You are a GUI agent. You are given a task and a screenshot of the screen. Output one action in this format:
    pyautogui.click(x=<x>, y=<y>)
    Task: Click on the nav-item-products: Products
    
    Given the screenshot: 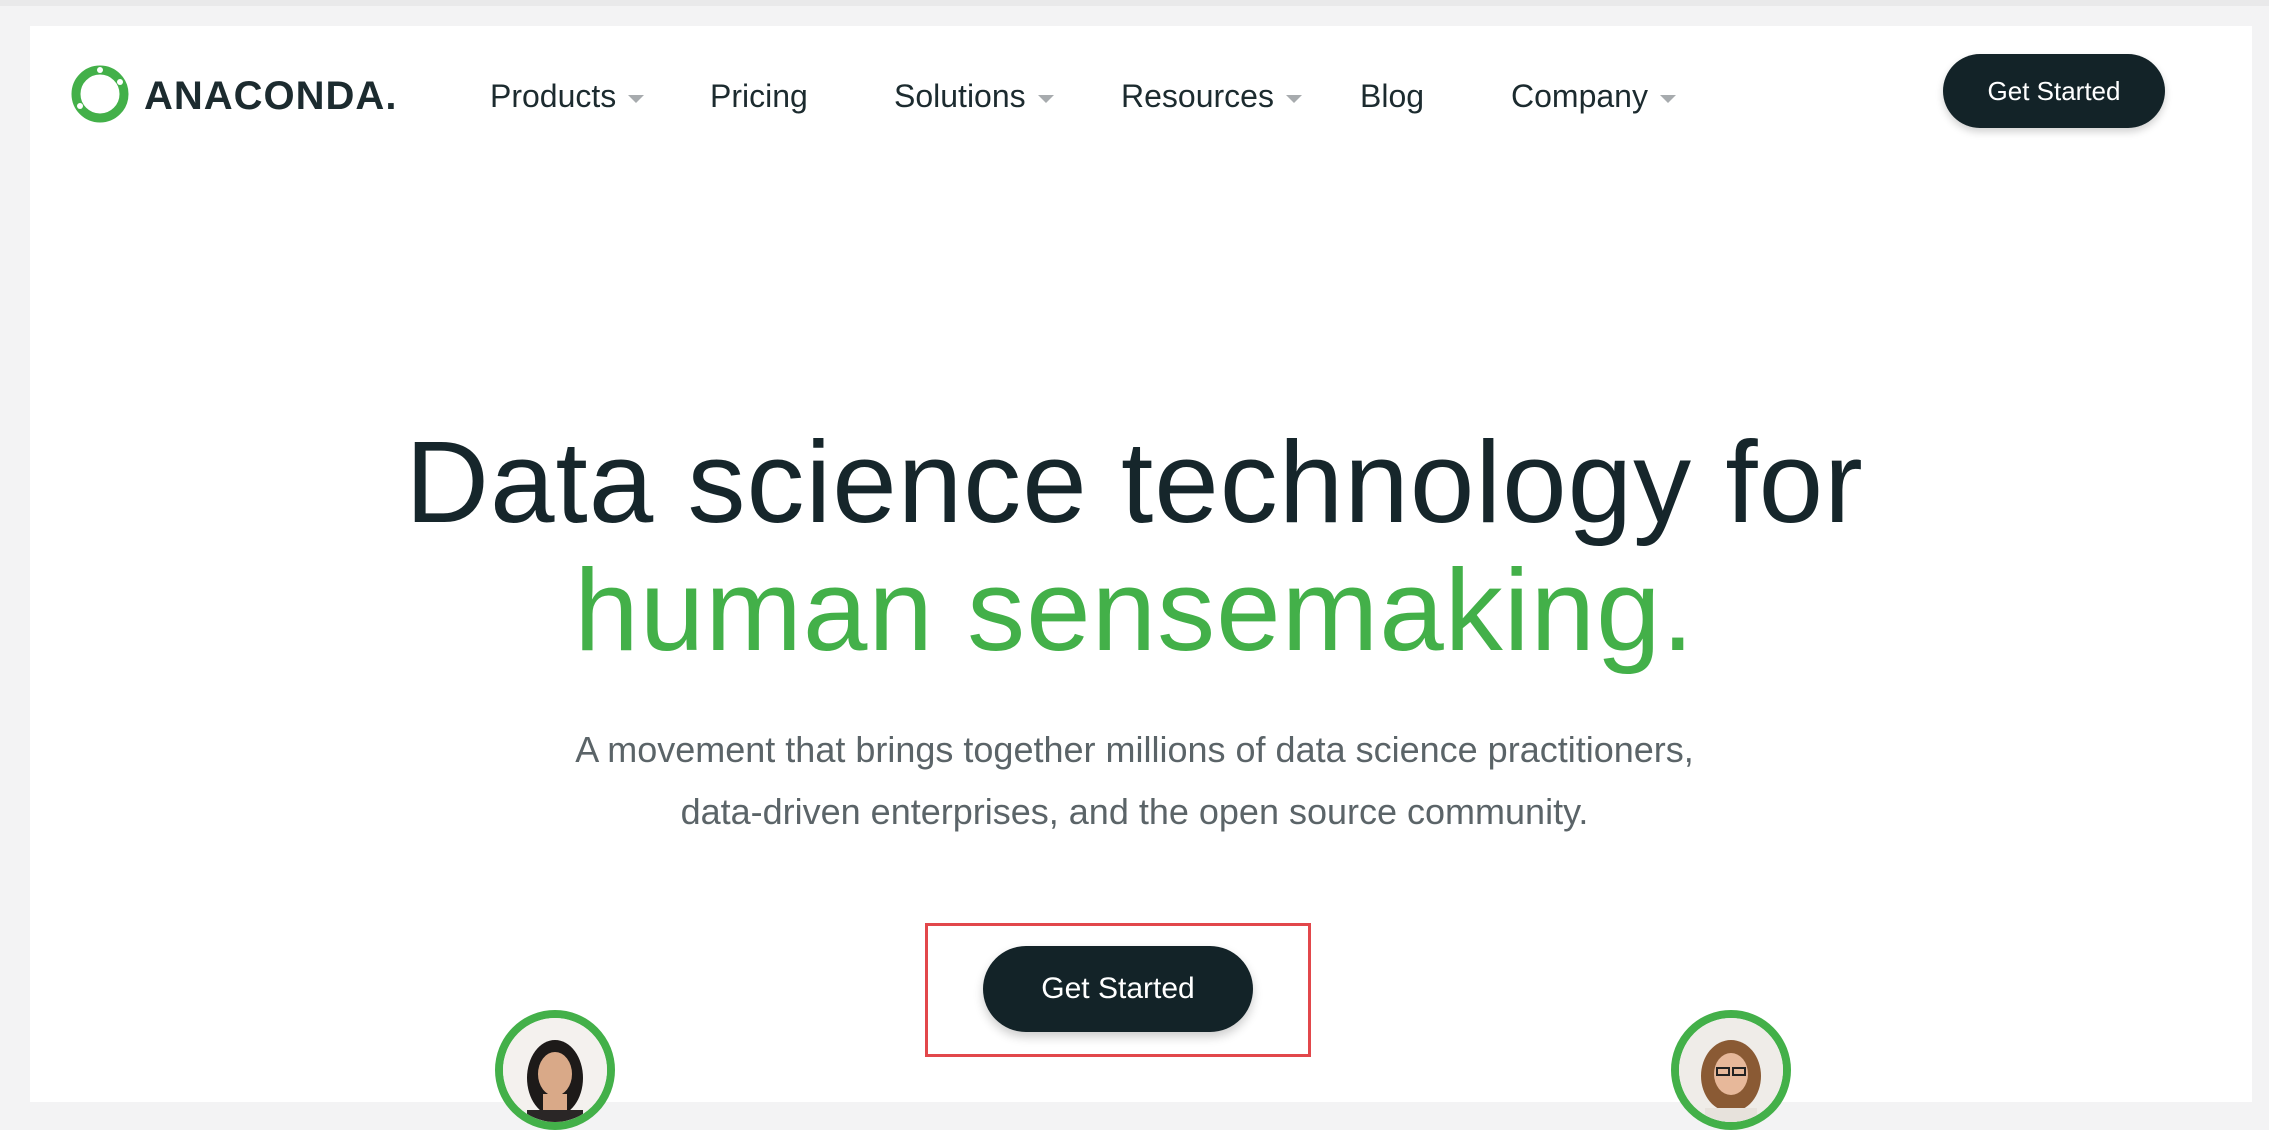 What is the action you would take?
    pyautogui.click(x=567, y=96)
    